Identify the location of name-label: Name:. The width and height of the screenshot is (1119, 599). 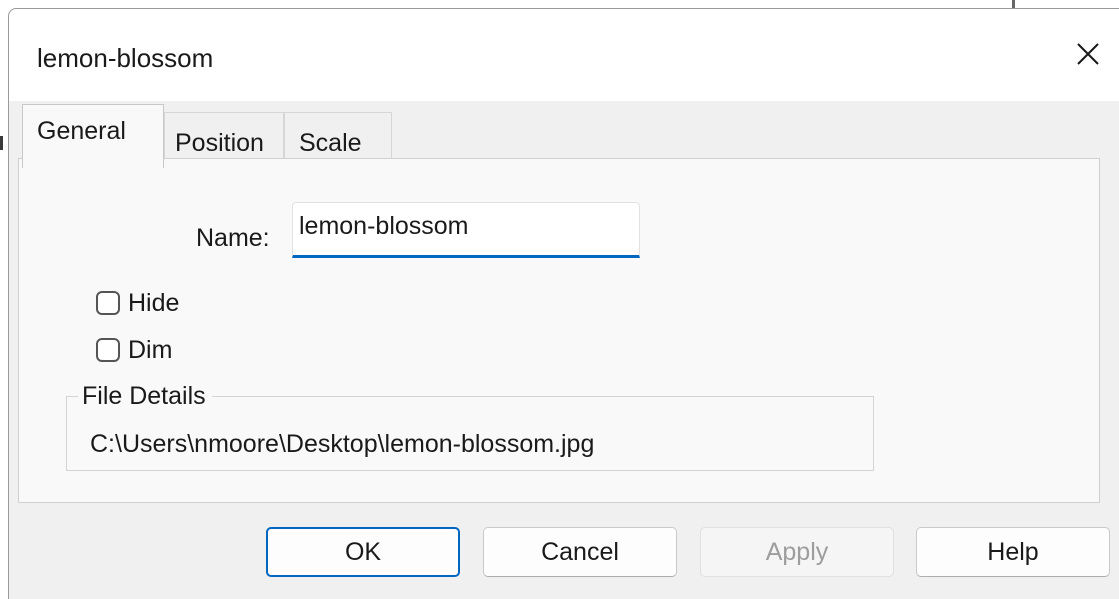
(233, 238).